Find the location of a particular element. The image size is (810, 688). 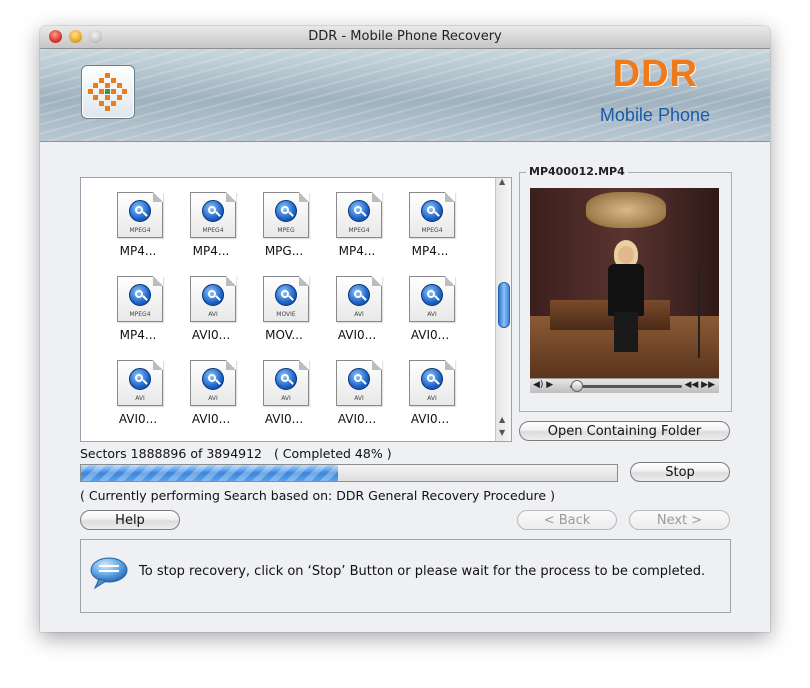

video-file-icon: MPEG is located at coordinates (286, 215).